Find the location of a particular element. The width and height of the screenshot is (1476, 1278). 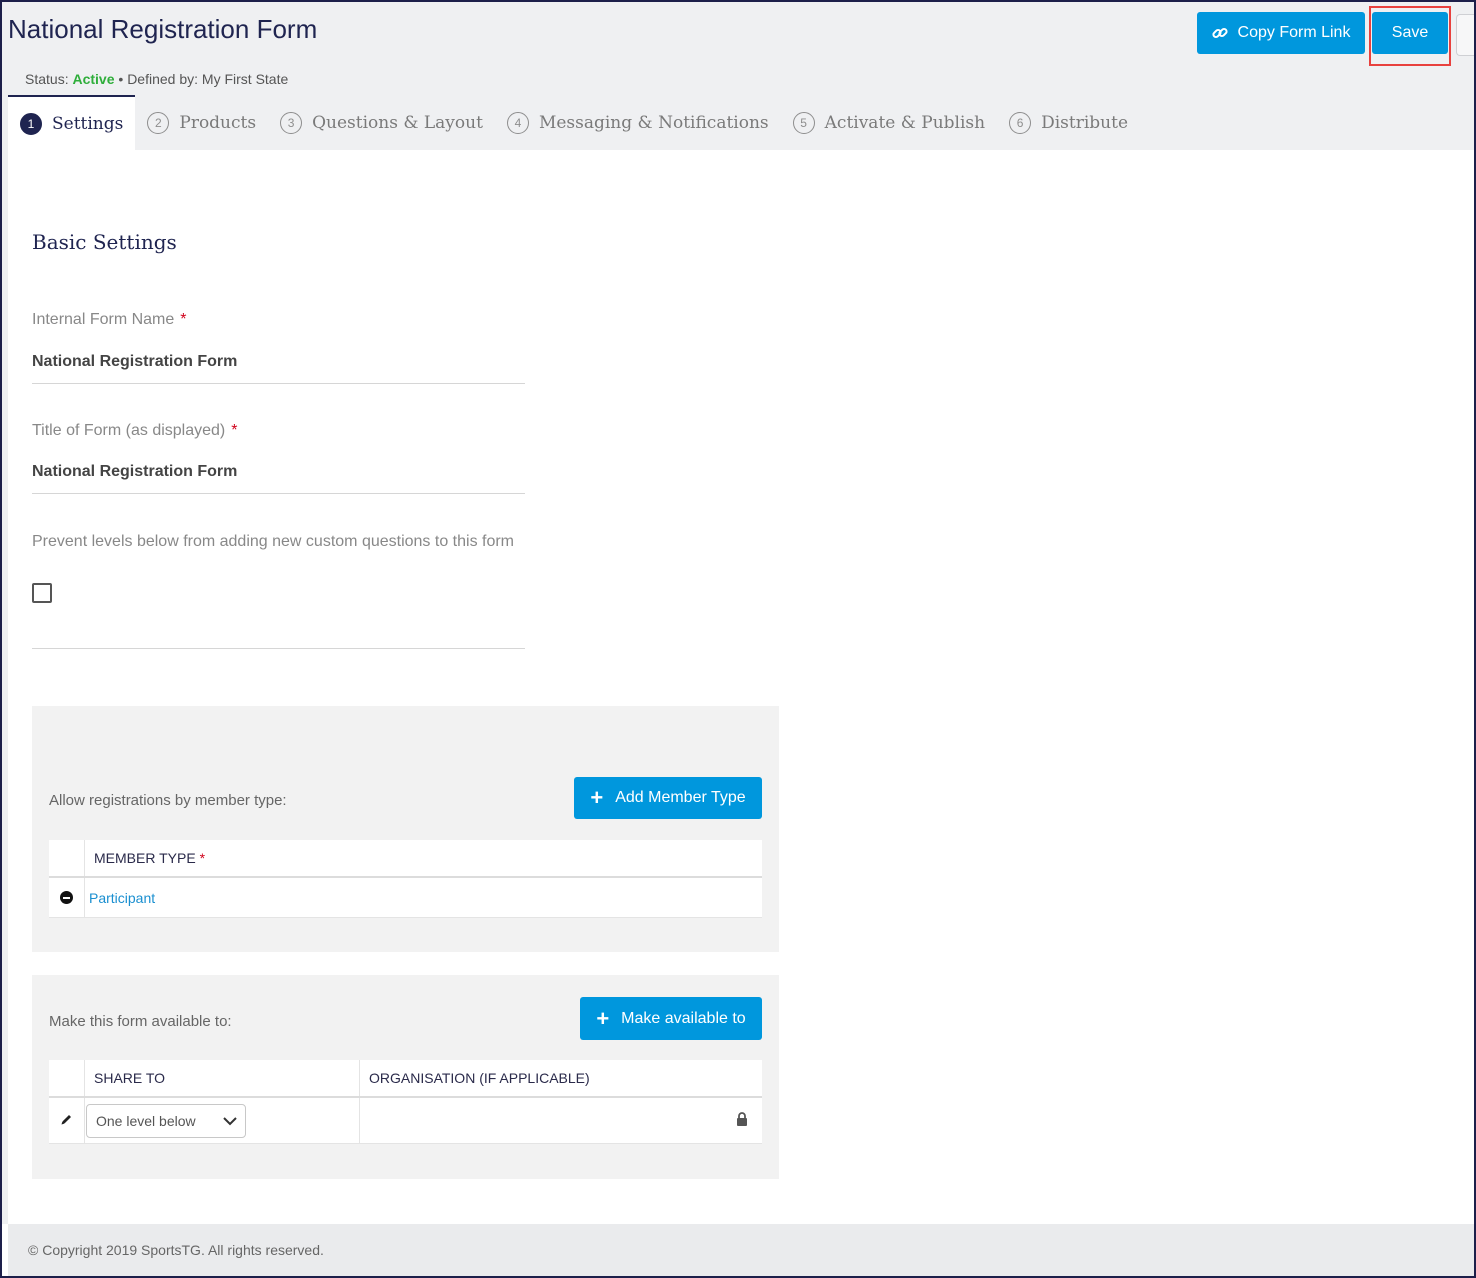

status-badge: Active is located at coordinates (93, 79).